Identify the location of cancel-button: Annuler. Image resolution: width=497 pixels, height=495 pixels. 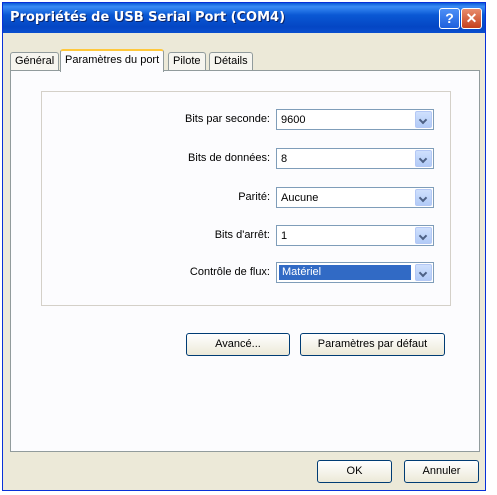
(441, 471).